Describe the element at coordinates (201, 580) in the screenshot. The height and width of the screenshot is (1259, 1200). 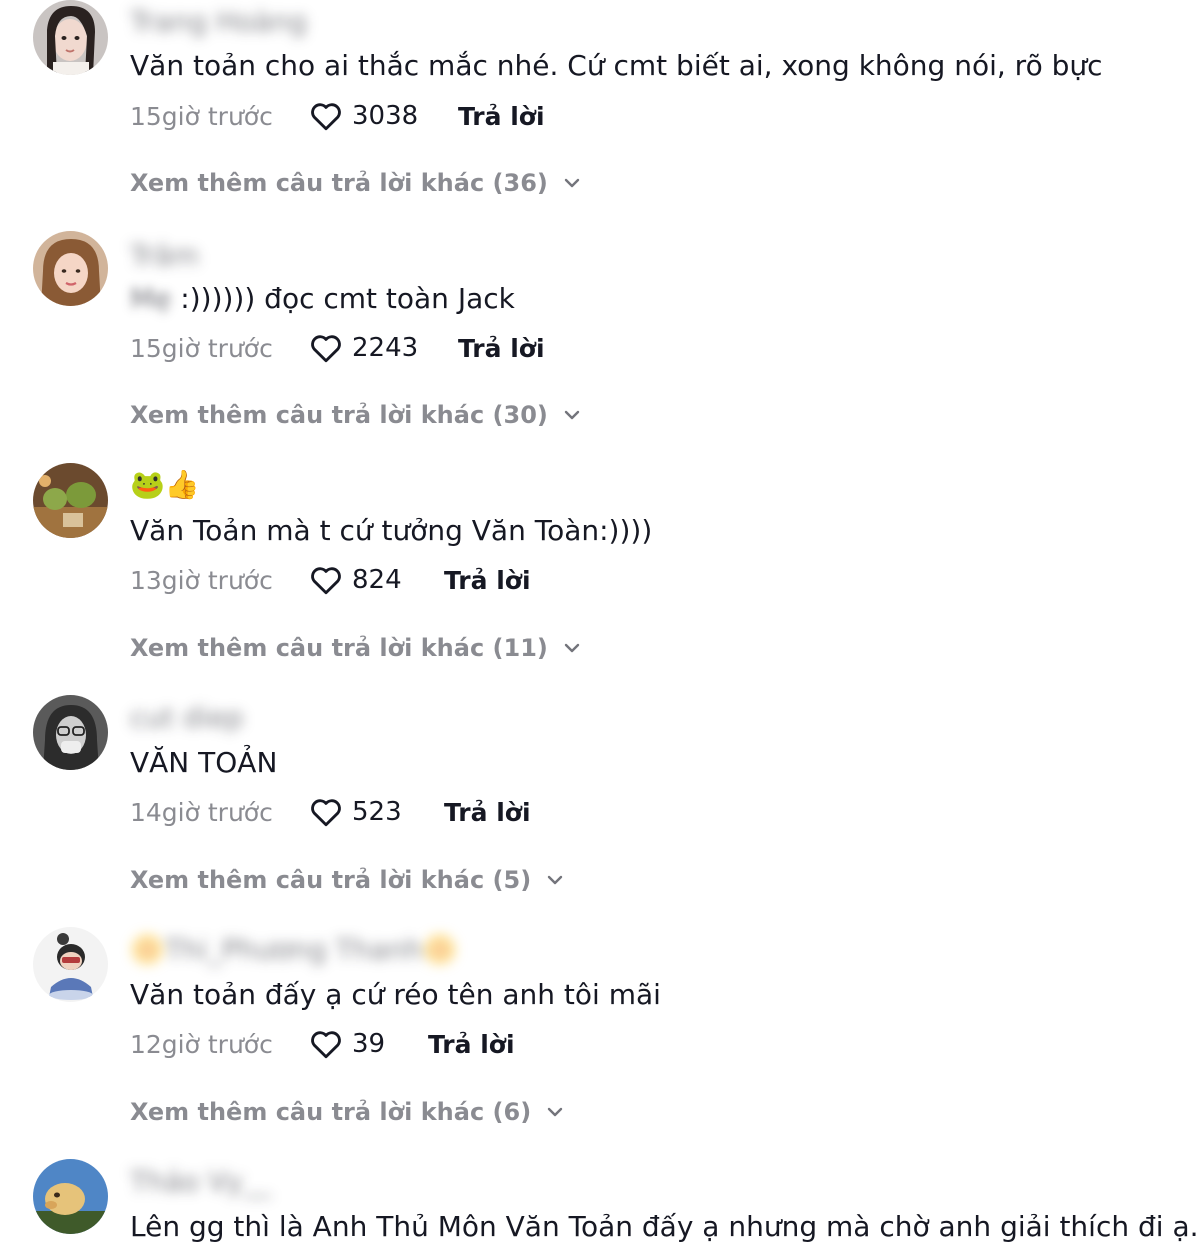
I see `comment-time: 13giờ trước` at that location.